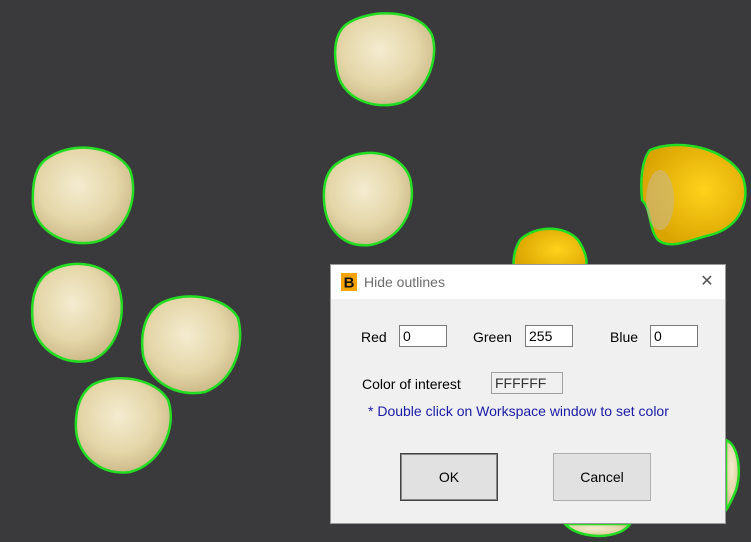 The width and height of the screenshot is (751, 542). Describe the element at coordinates (624, 337) in the screenshot. I see `blue-label: Blue` at that location.